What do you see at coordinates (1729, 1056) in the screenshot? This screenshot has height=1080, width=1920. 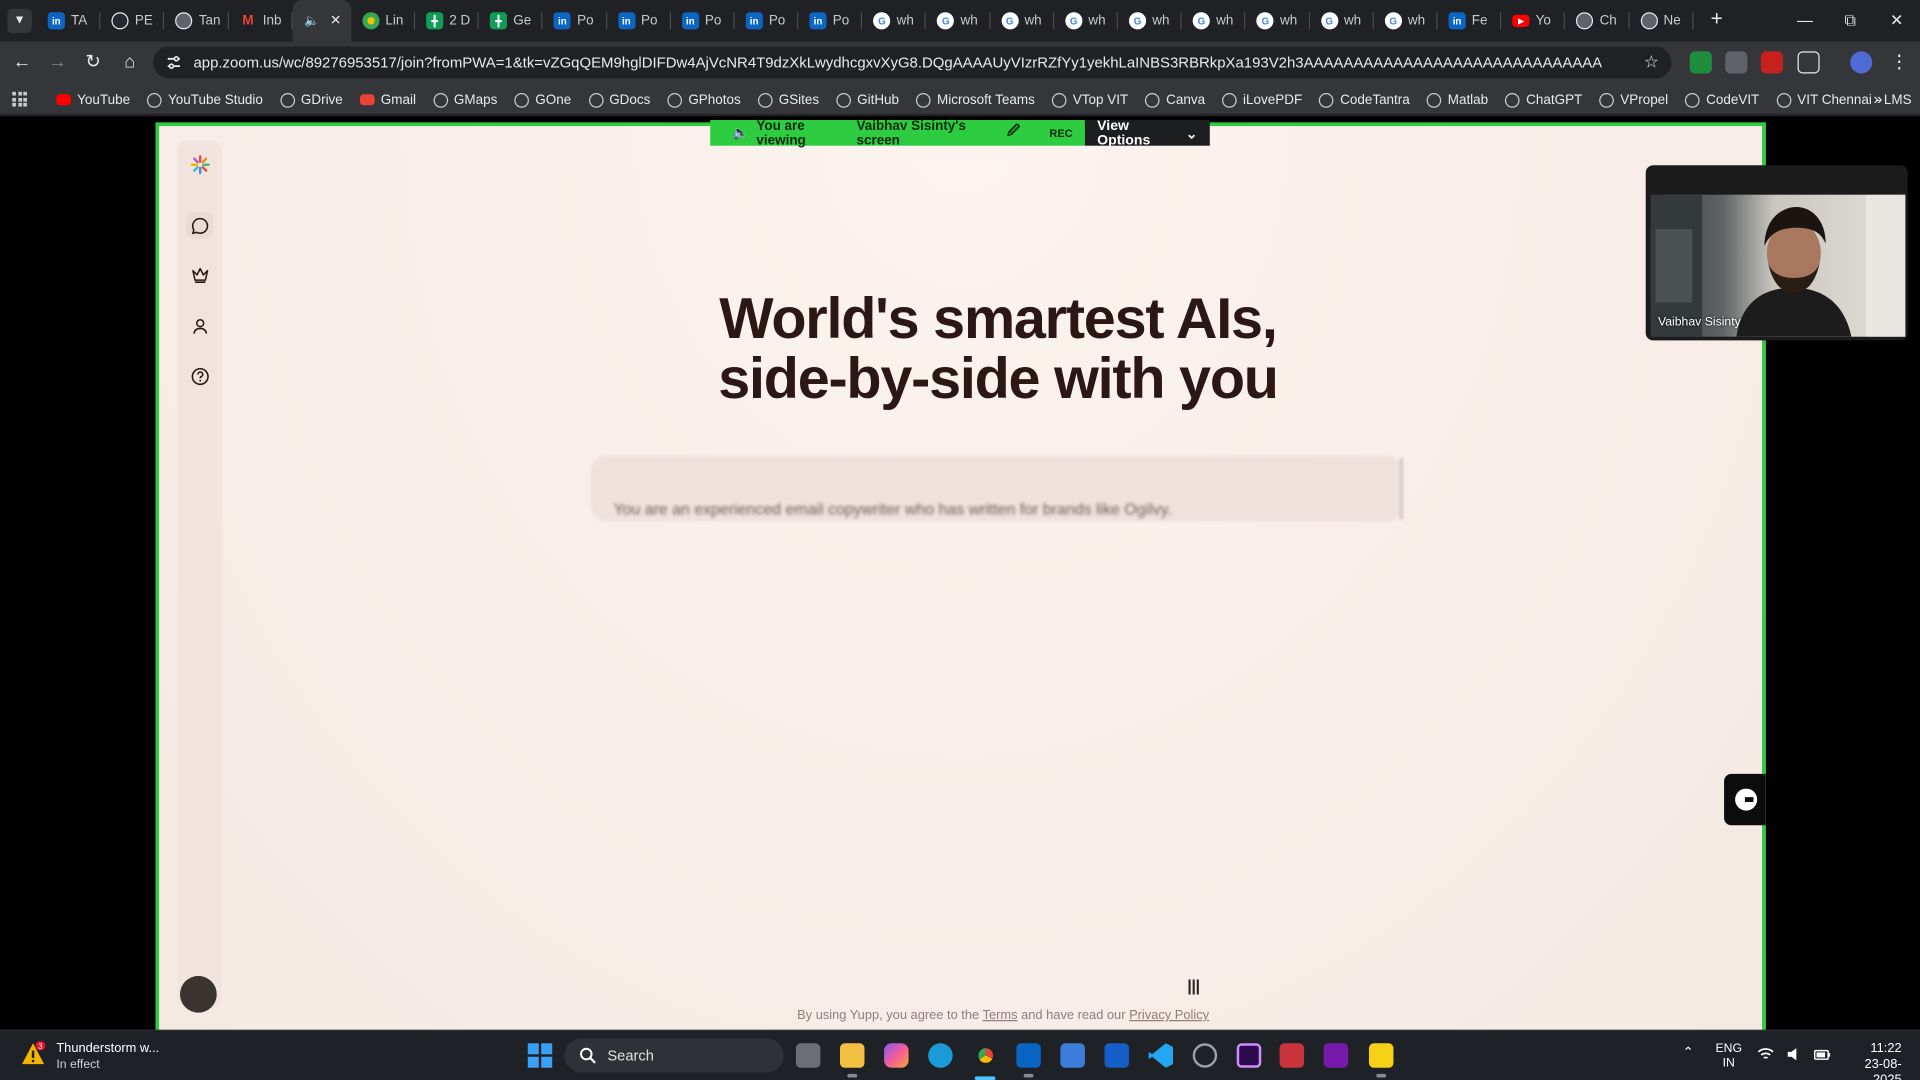 I see `language-indicator: ENG IN` at bounding box center [1729, 1056].